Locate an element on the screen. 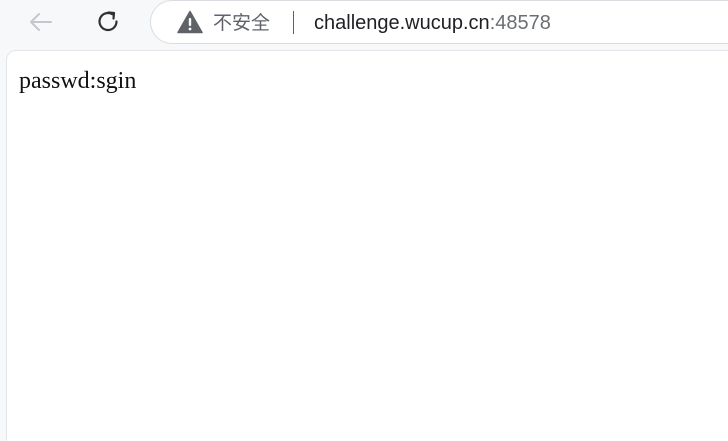  back-button is located at coordinates (41, 22).